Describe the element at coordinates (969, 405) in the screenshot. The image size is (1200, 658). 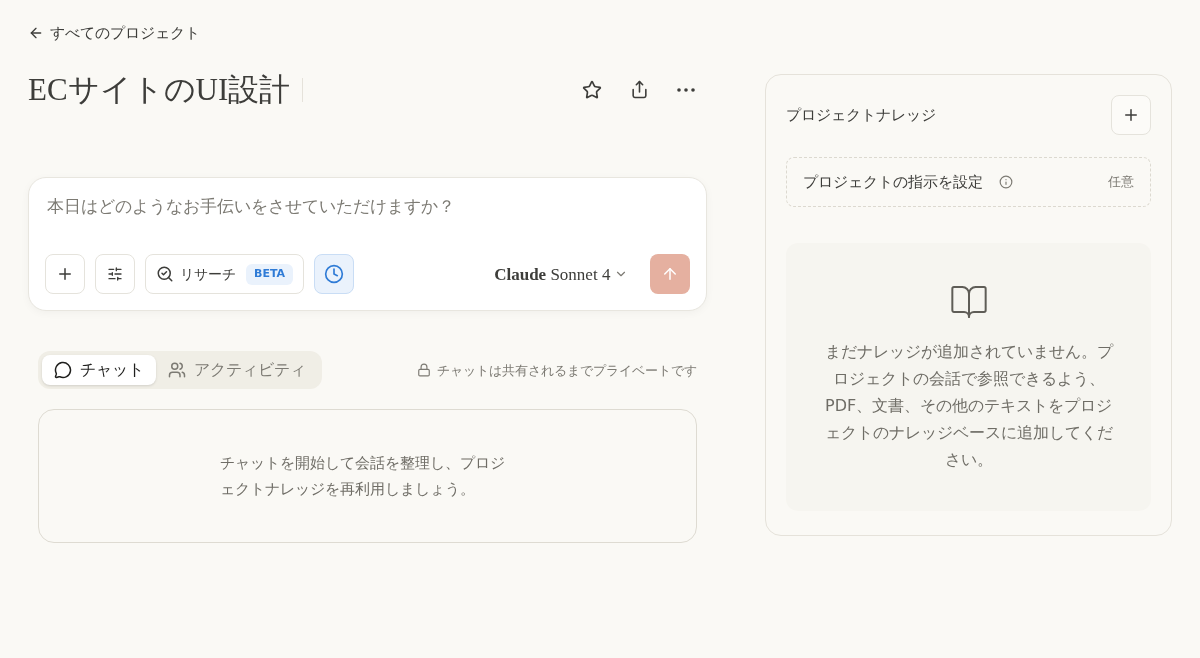
I see `knowledge-empty-message: まだナレッジが追加されていません。プロジェクトの会話で参照できるよう、PDF、文書、その他のテキストをプロジェクトのナレッジベースに追加してください。` at that location.